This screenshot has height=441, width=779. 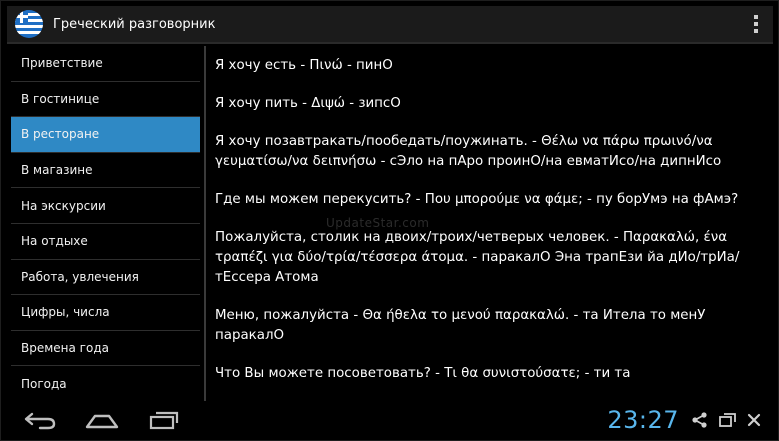 I want to click on share-icon, so click(x=700, y=420).